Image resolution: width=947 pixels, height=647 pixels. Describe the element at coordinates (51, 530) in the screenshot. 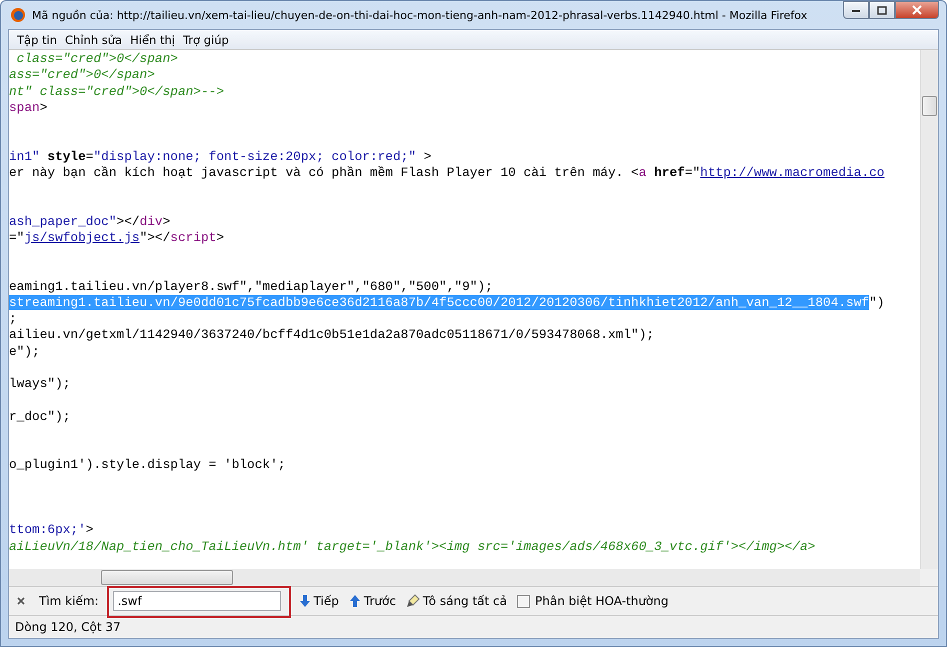

I see `code-line: ttom:6px;'>` at that location.